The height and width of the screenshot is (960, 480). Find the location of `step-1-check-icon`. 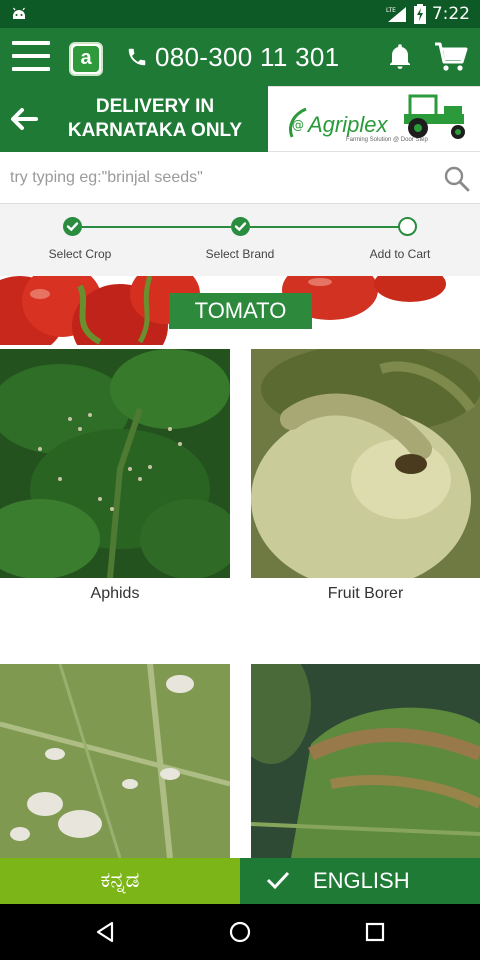

step-1-check-icon is located at coordinates (72, 226).